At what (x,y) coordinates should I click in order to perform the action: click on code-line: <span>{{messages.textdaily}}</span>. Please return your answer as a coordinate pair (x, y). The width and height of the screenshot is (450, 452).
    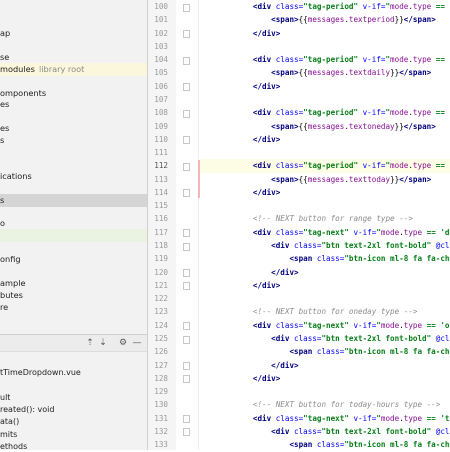
    Looking at the image, I should click on (324, 72).